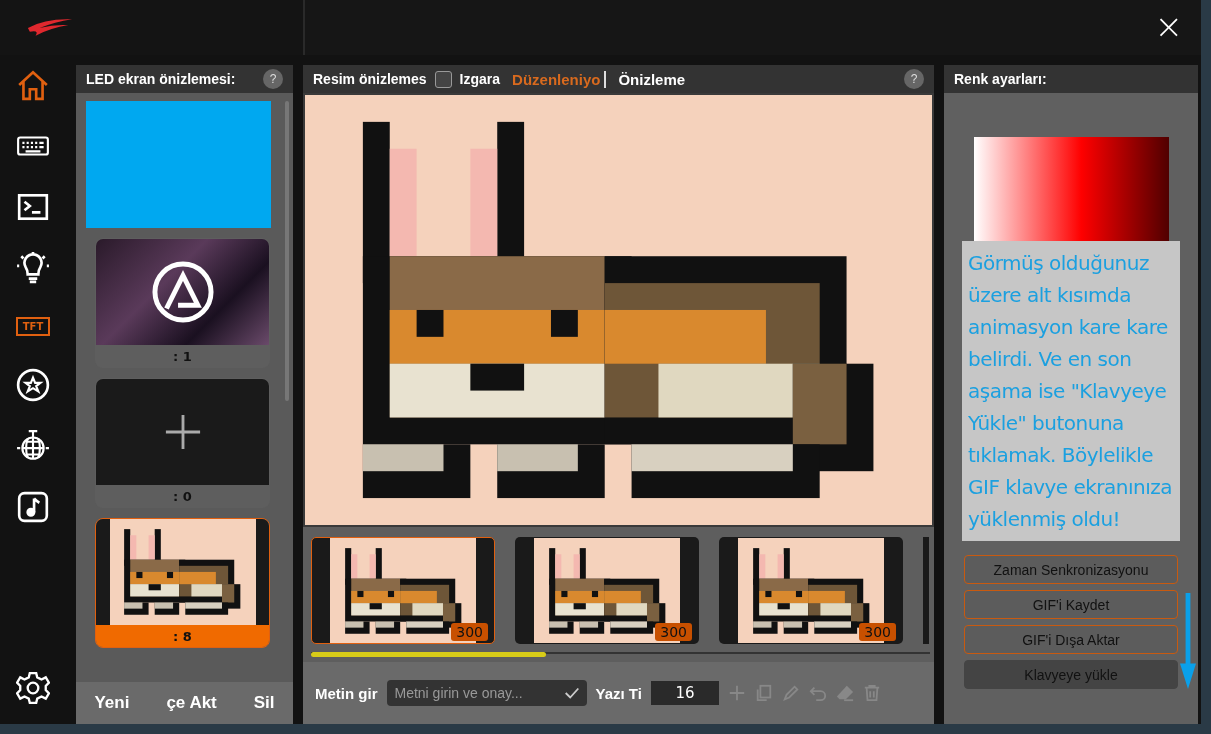  I want to click on font-label: Yazı Ti, so click(618, 693).